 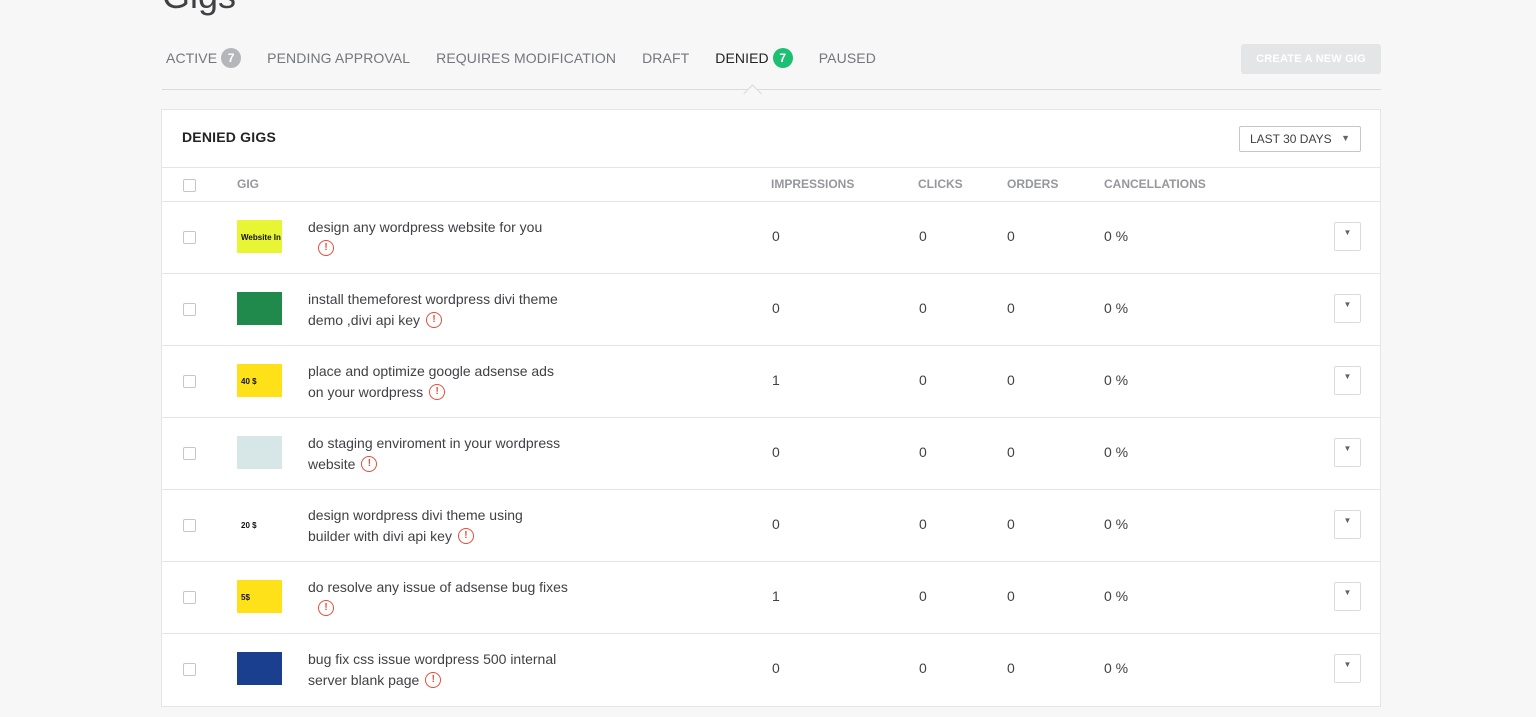 I want to click on tab-paused: PAUSED, so click(x=847, y=58).